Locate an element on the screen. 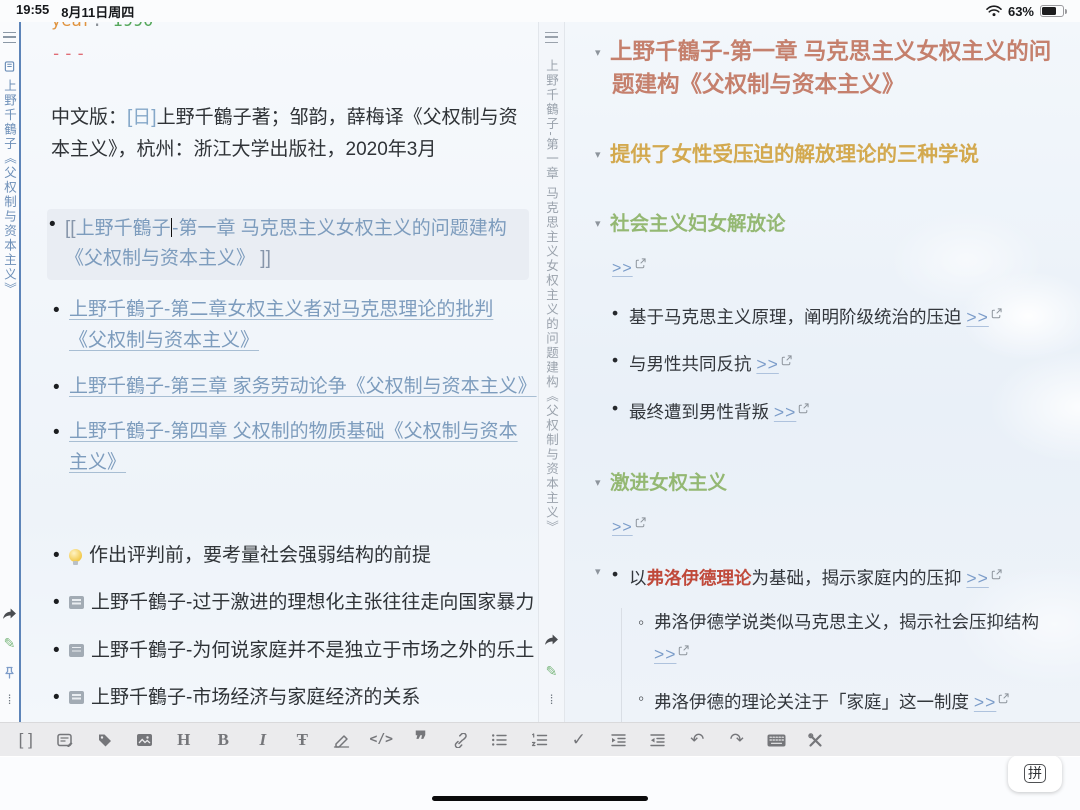 The image size is (1080, 810). right-note-rail: 上野千鶴子-第一章 马克思主义女权主义的问题建构《父权制与资本主义》 ✎ ⁞ is located at coordinates (551, 372).